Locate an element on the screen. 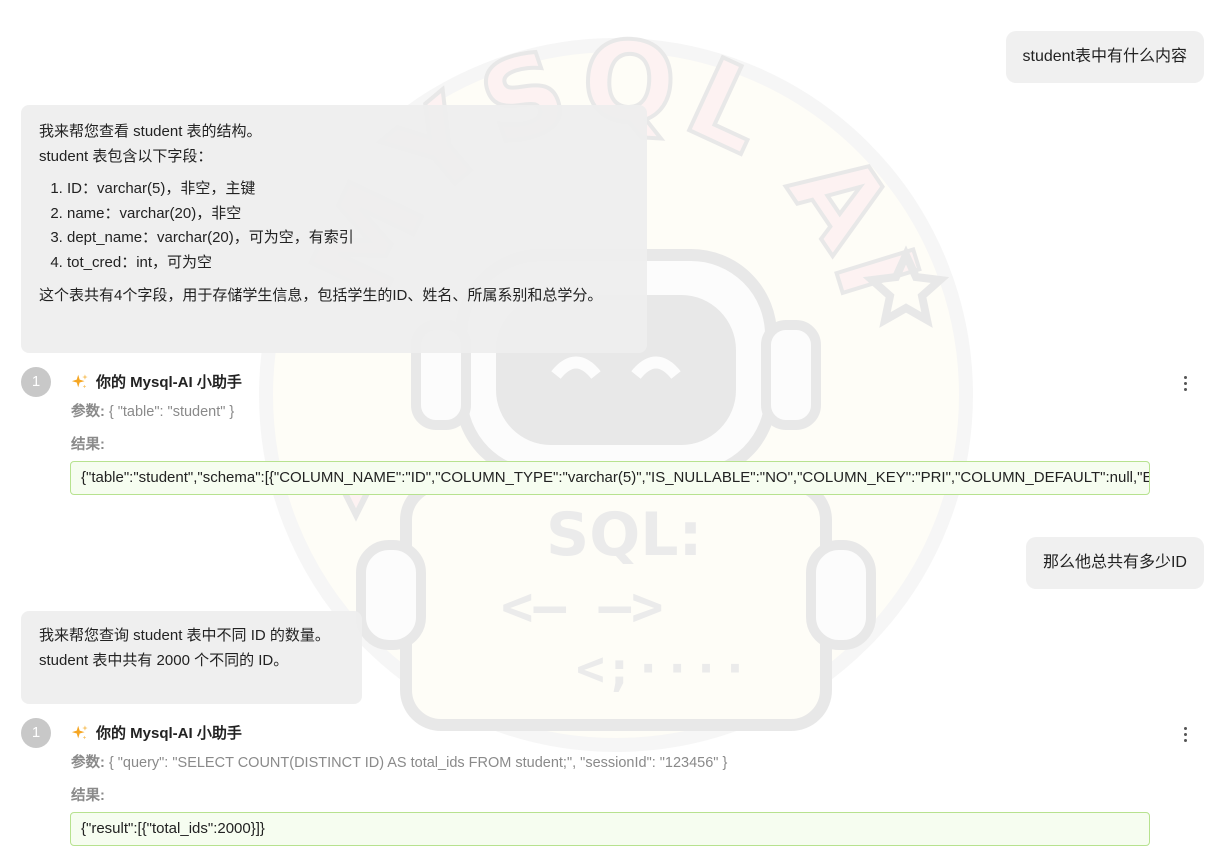 This screenshot has height=862, width=1213. tool-params: 参数: { "table": "student" } is located at coordinates (152, 410).